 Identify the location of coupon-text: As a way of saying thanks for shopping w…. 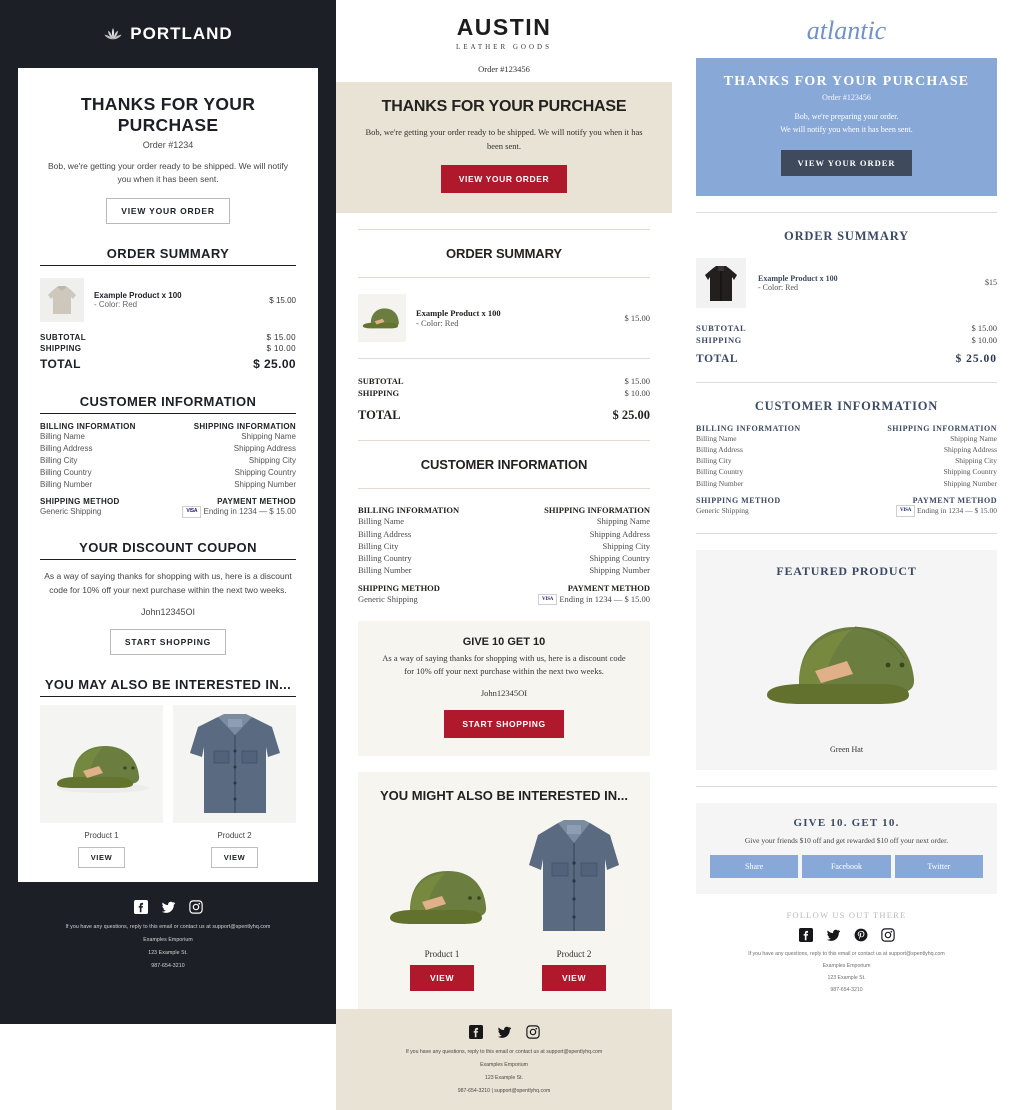
(168, 583).